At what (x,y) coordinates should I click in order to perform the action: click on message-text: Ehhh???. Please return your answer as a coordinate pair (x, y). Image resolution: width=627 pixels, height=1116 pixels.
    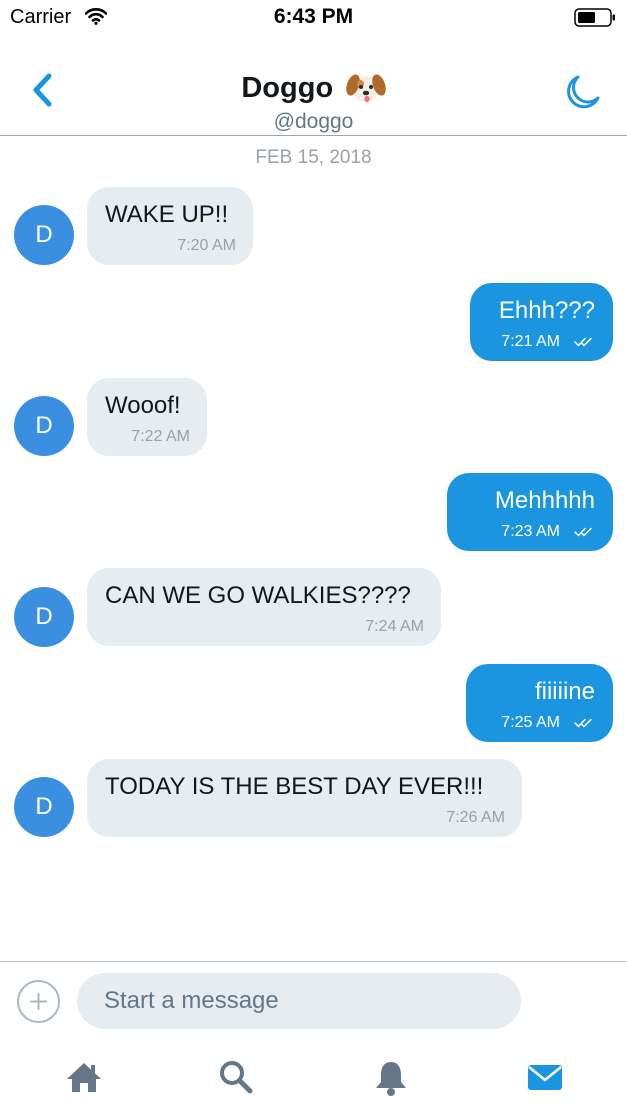
    Looking at the image, I should click on (546, 310).